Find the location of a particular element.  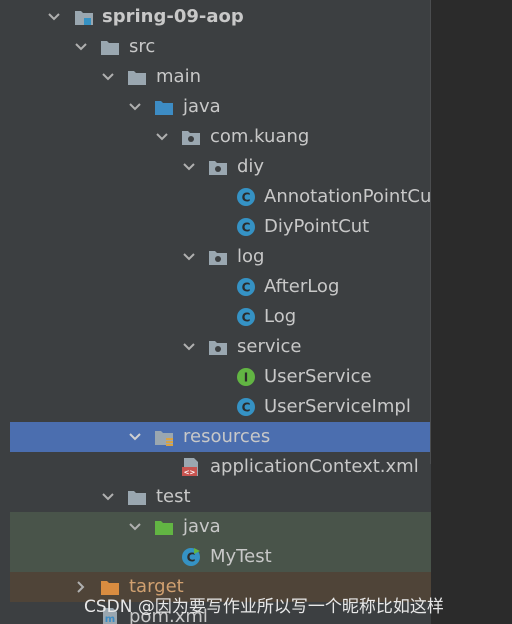

tree-label: MyTest is located at coordinates (241, 556).